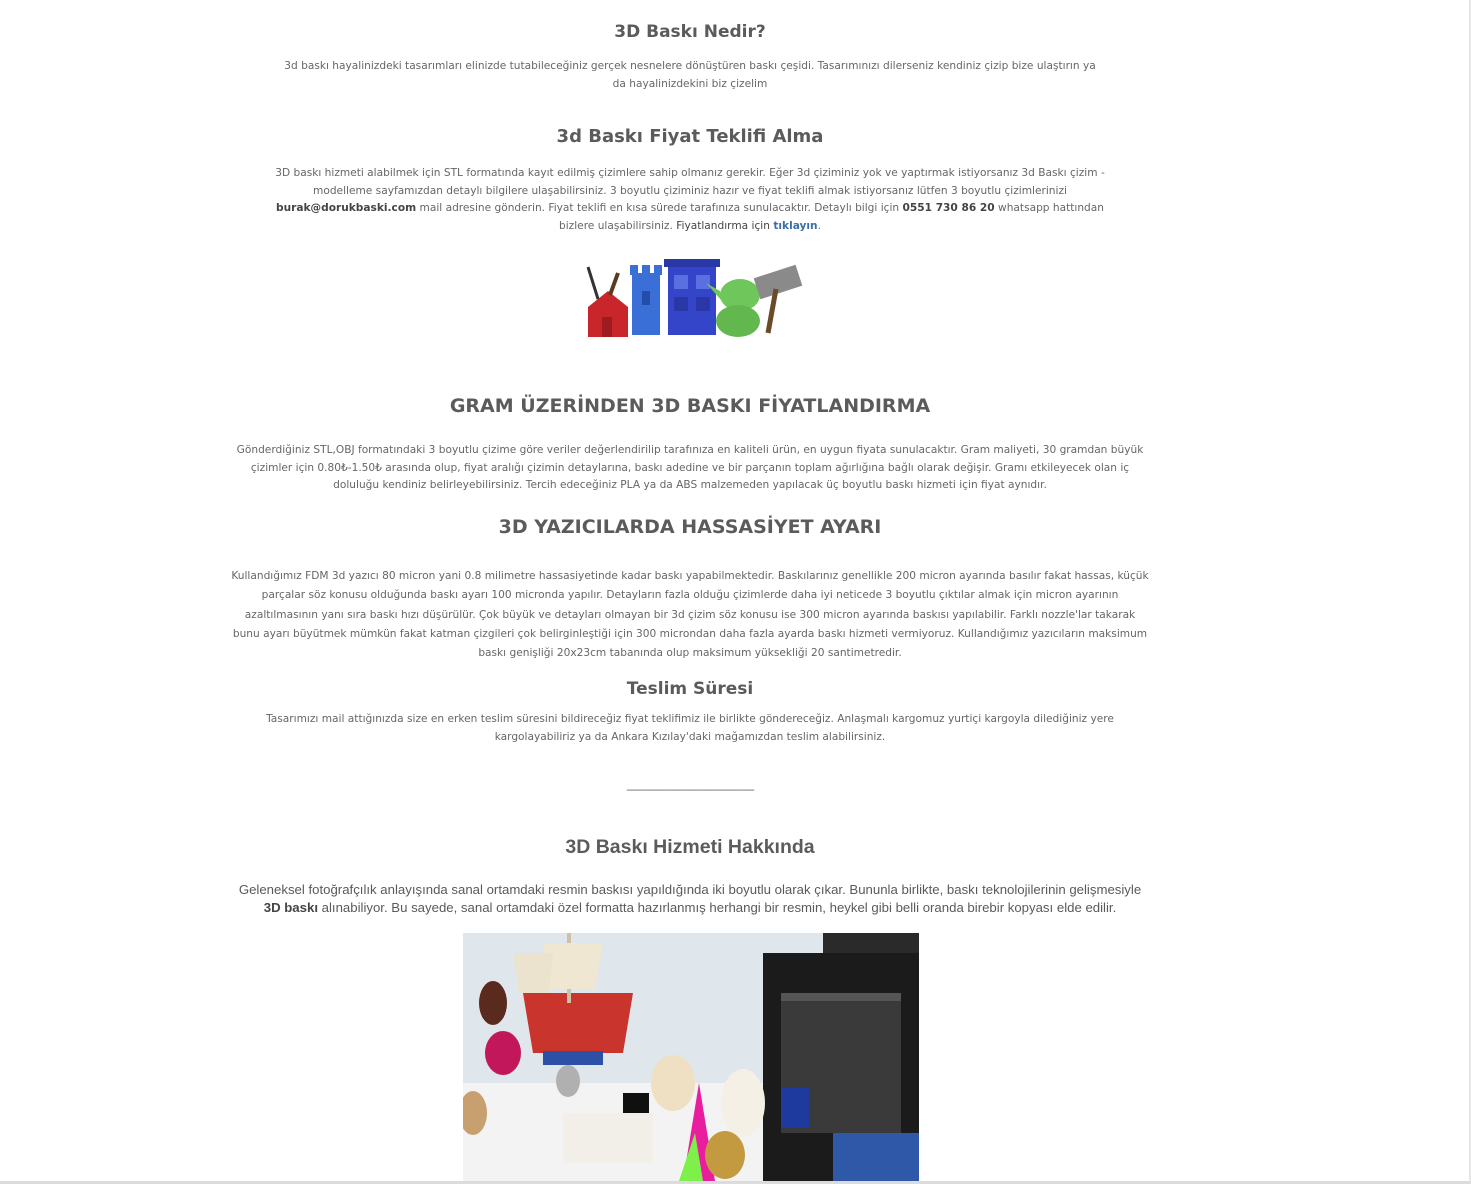 This screenshot has width=1471, height=1184. Describe the element at coordinates (690, 527) in the screenshot. I see `section-title: 3D YAZICILARDA HASSASİYET AYARI` at that location.